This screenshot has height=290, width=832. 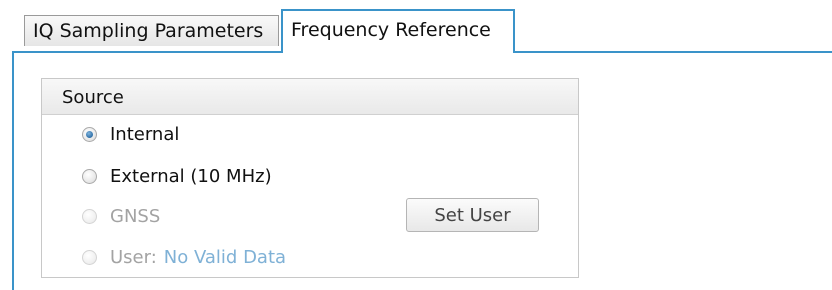 I want to click on radio-internal-indicator, so click(x=89, y=134).